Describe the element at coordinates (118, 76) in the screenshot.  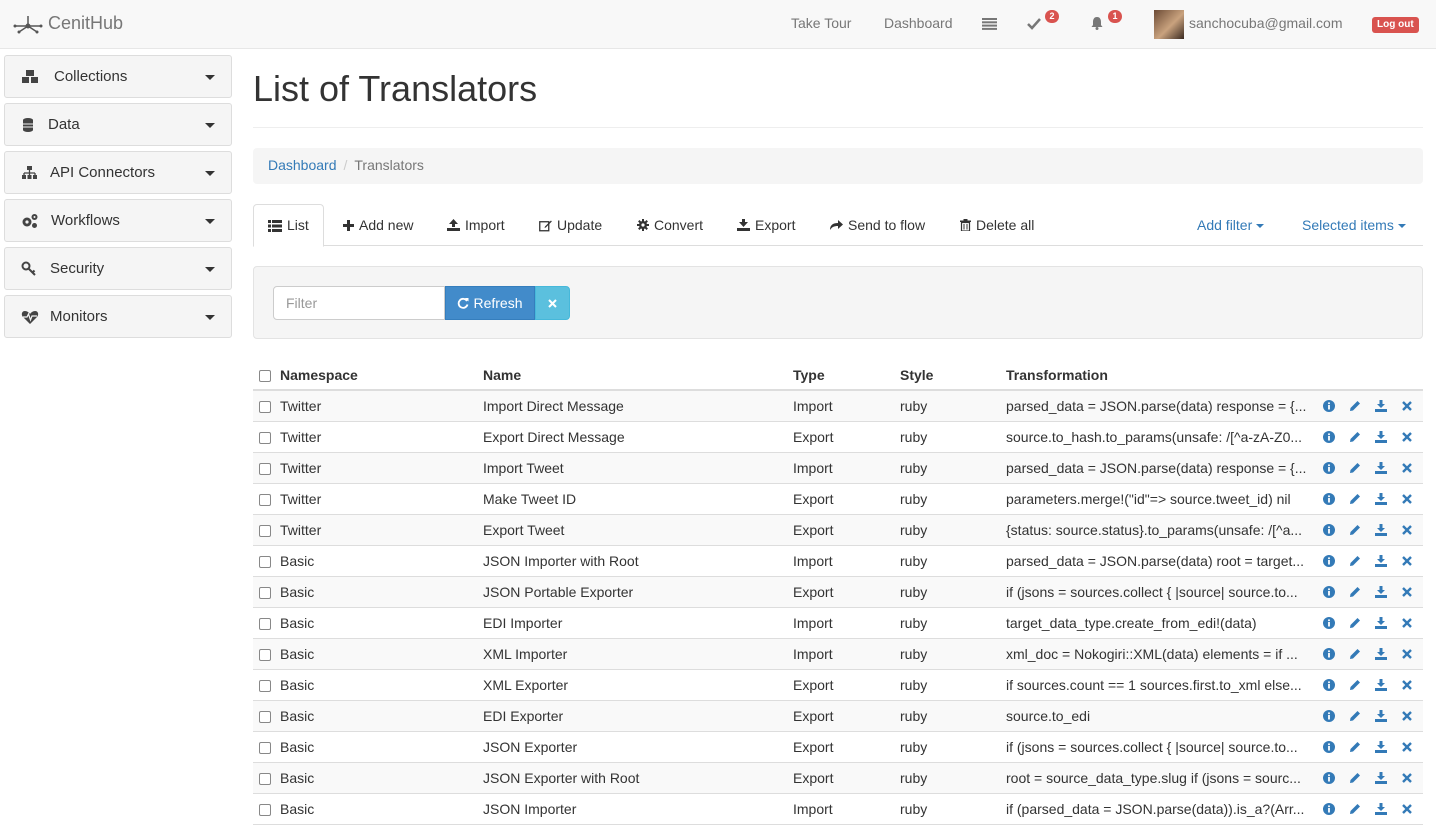
I see `sidebar-item-collections: Collections` at that location.